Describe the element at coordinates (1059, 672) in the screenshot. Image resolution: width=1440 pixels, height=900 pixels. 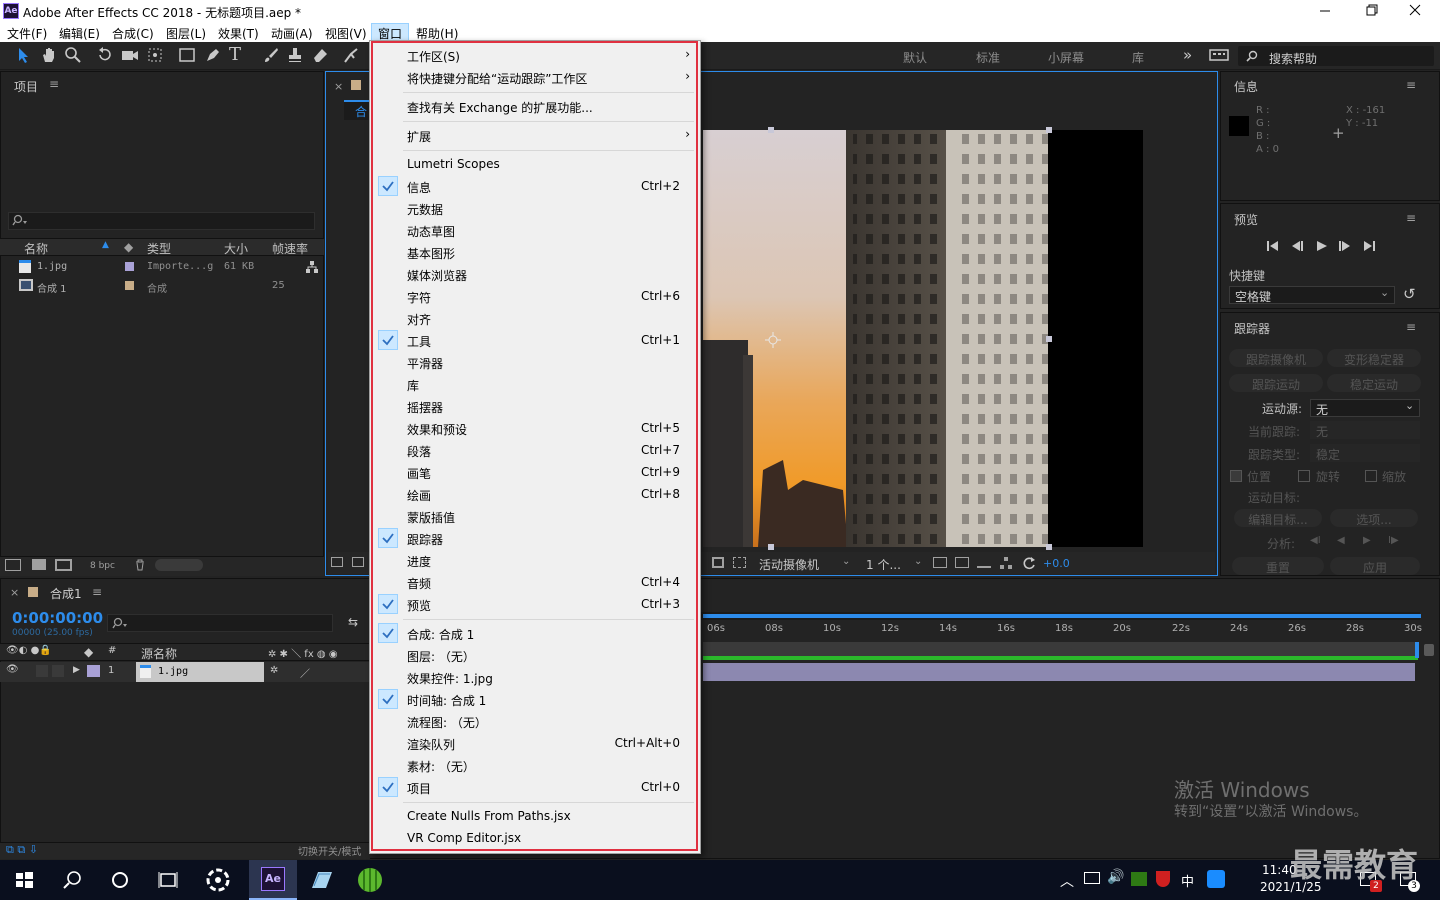
I see `layer-duration-bar` at that location.